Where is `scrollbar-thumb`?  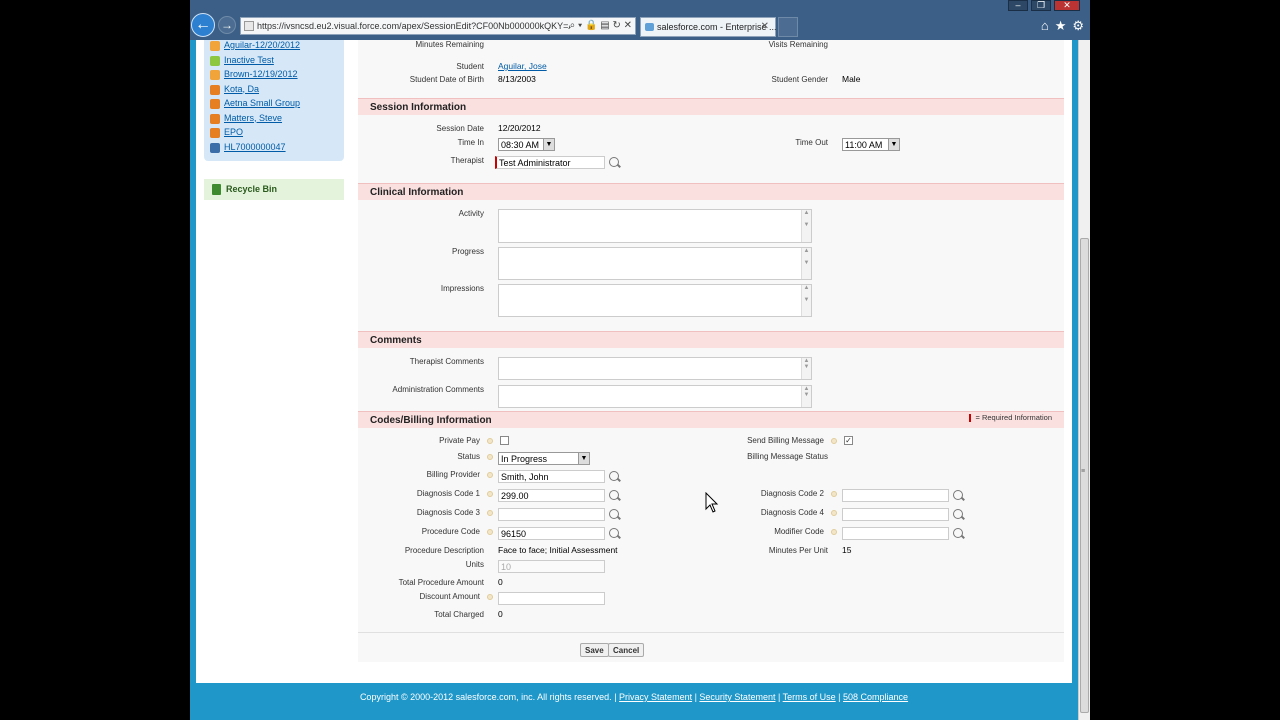
scrollbar-thumb is located at coordinates (1084, 475).